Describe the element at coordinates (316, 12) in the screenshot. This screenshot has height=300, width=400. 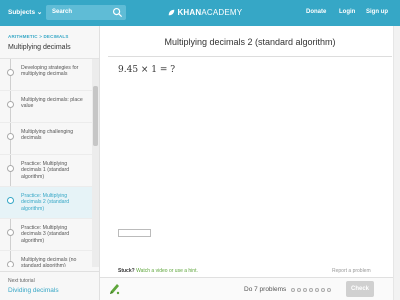
I see `donate-link: Donate` at that location.